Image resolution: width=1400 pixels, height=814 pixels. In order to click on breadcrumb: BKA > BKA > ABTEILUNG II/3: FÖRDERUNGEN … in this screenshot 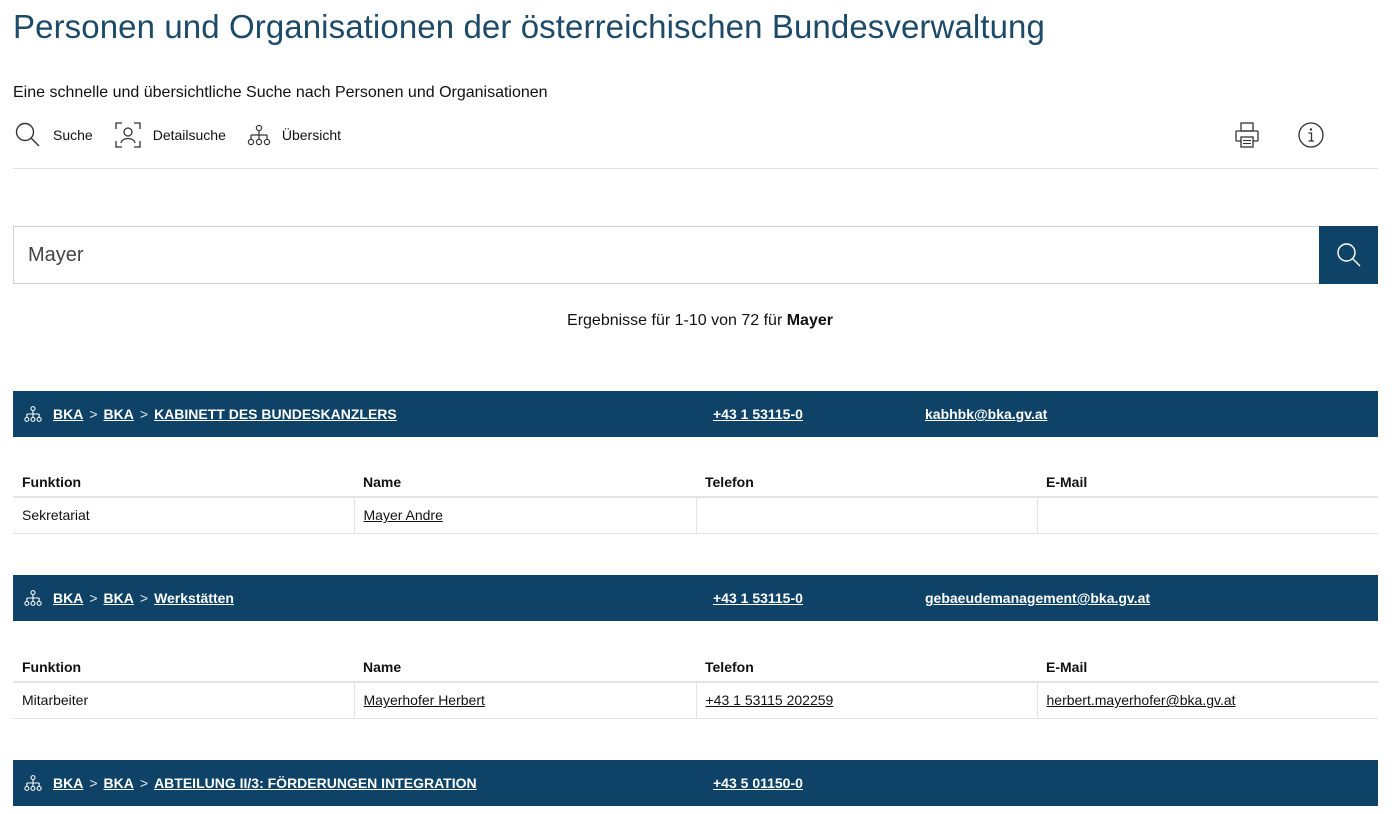, I will do `click(250, 783)`.